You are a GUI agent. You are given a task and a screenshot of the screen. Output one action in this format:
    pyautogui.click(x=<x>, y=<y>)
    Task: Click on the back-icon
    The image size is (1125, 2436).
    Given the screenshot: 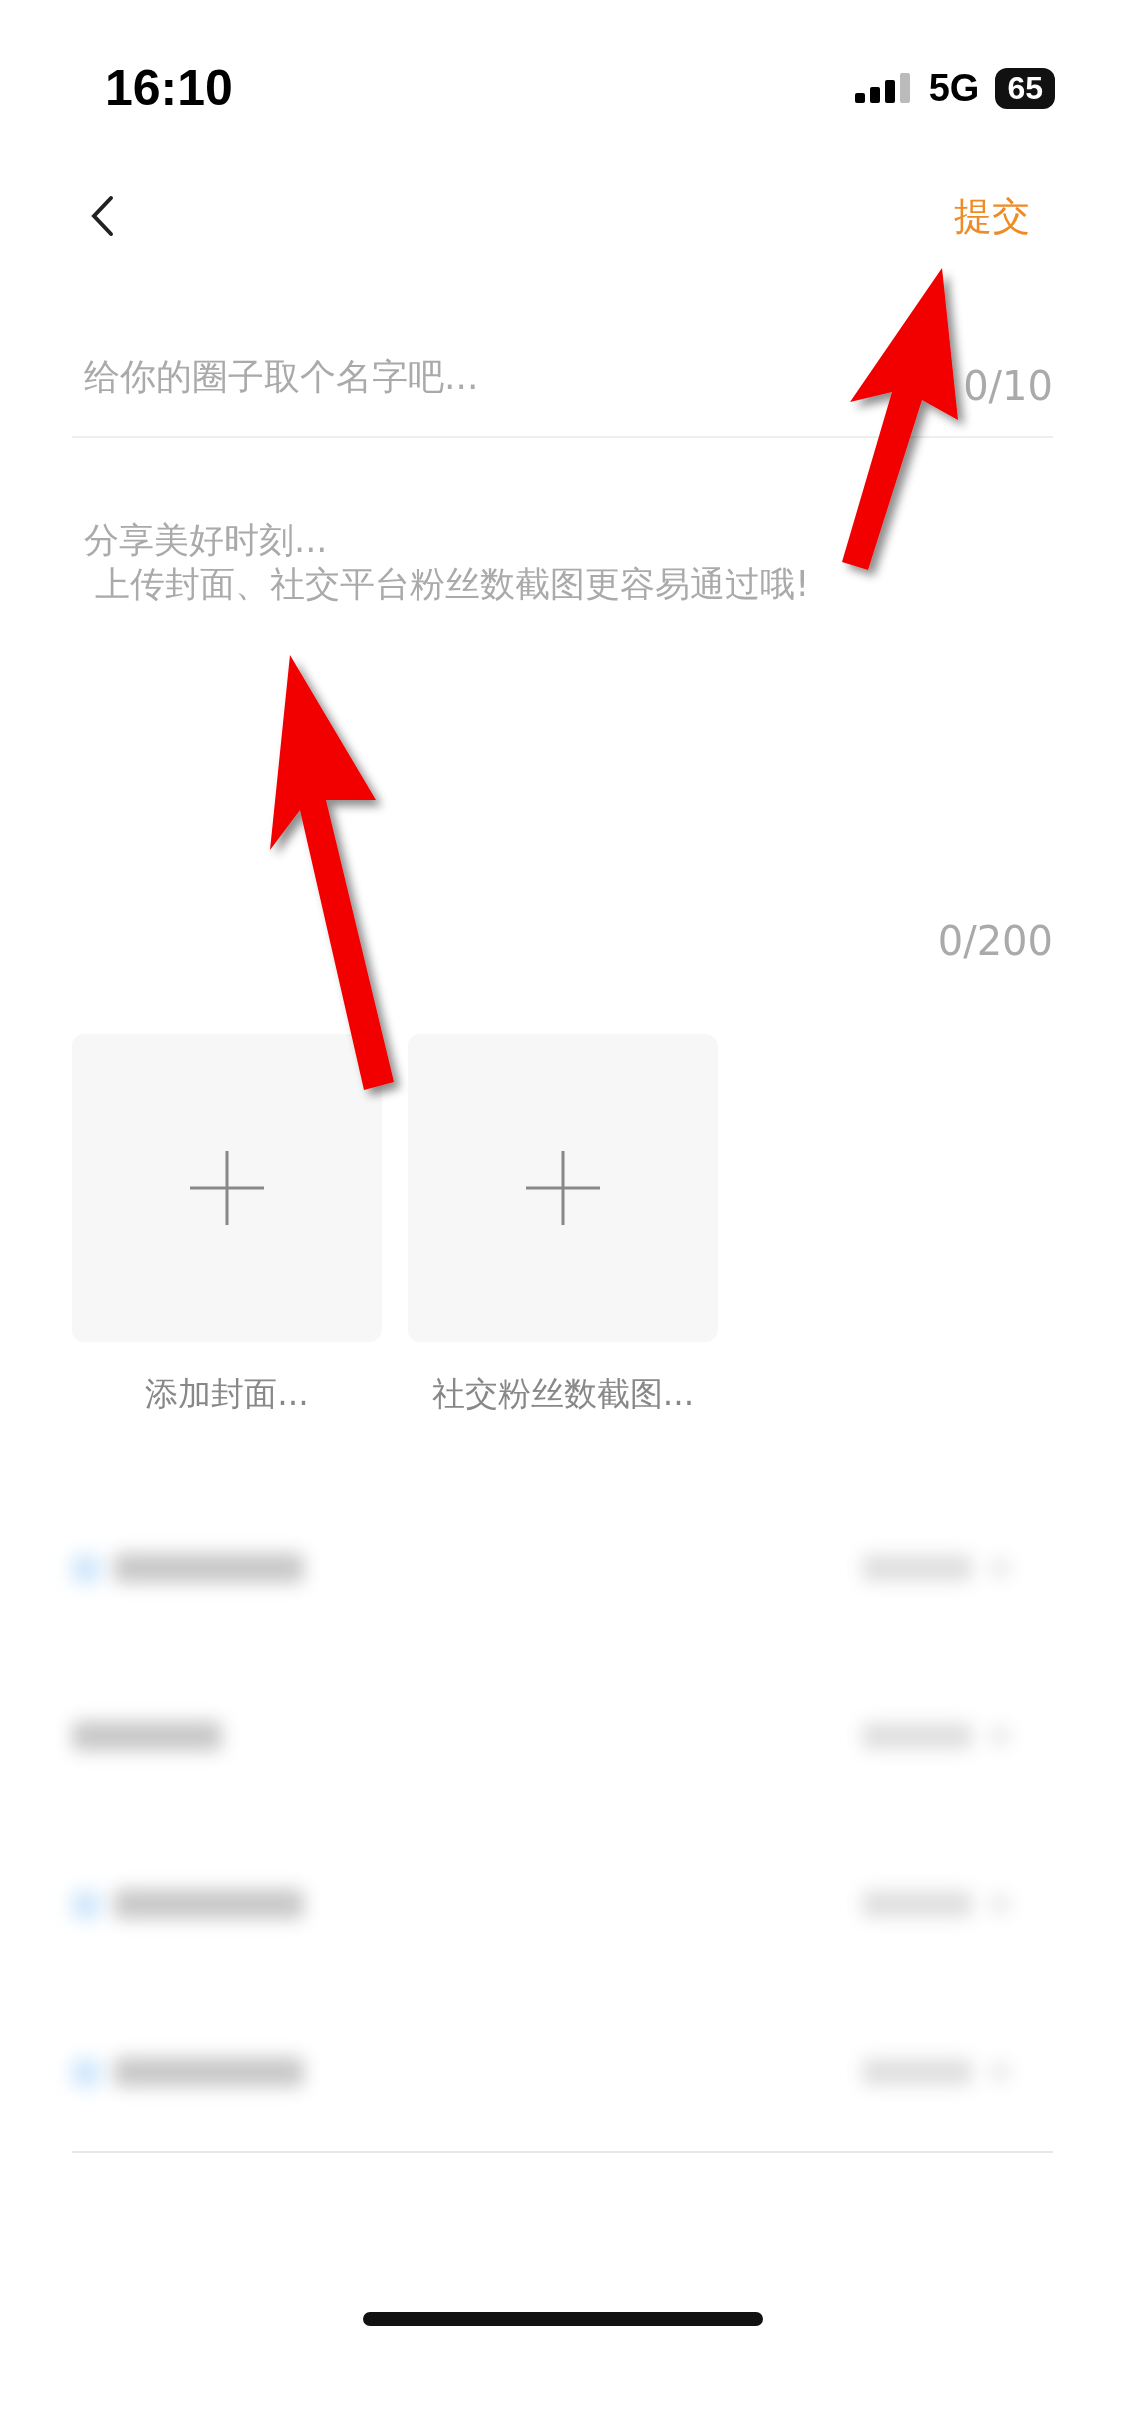 What is the action you would take?
    pyautogui.click(x=102, y=216)
    